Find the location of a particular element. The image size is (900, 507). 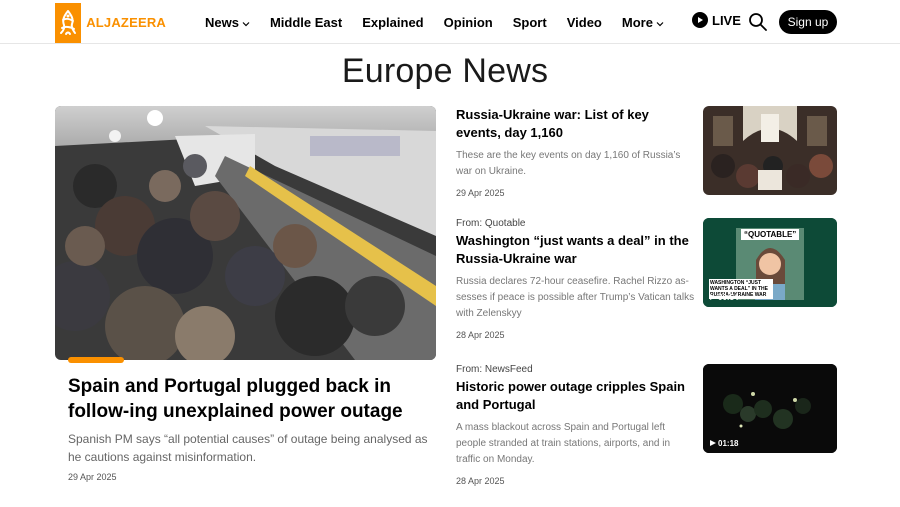

nav-item-label: Middle East is located at coordinates (306, 22).